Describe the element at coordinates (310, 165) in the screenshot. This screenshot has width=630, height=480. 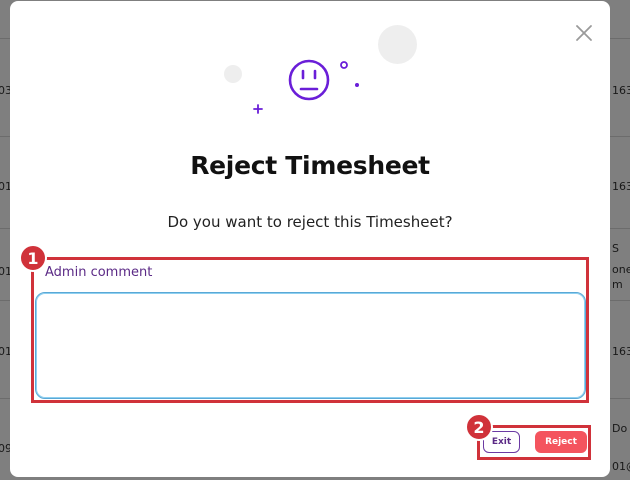
I see `dialog-title: Reject Timesheet` at that location.